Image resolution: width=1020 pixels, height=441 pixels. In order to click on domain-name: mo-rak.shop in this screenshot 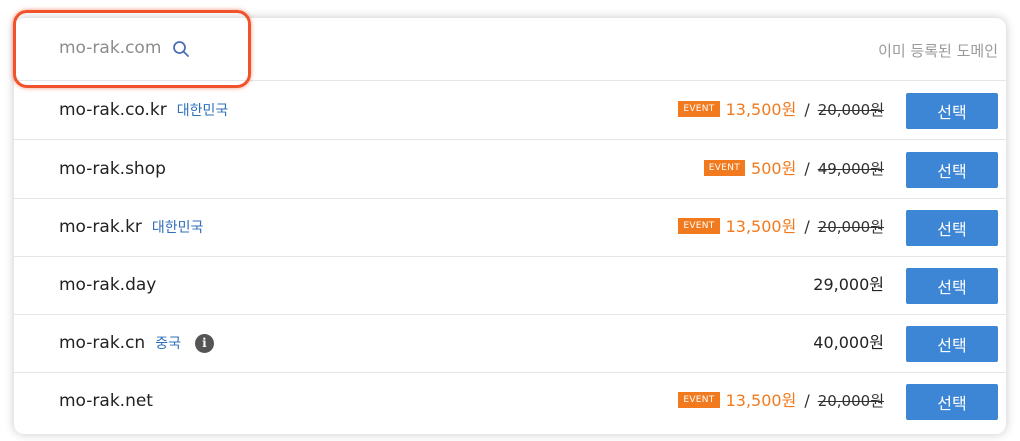, I will do `click(112, 169)`.